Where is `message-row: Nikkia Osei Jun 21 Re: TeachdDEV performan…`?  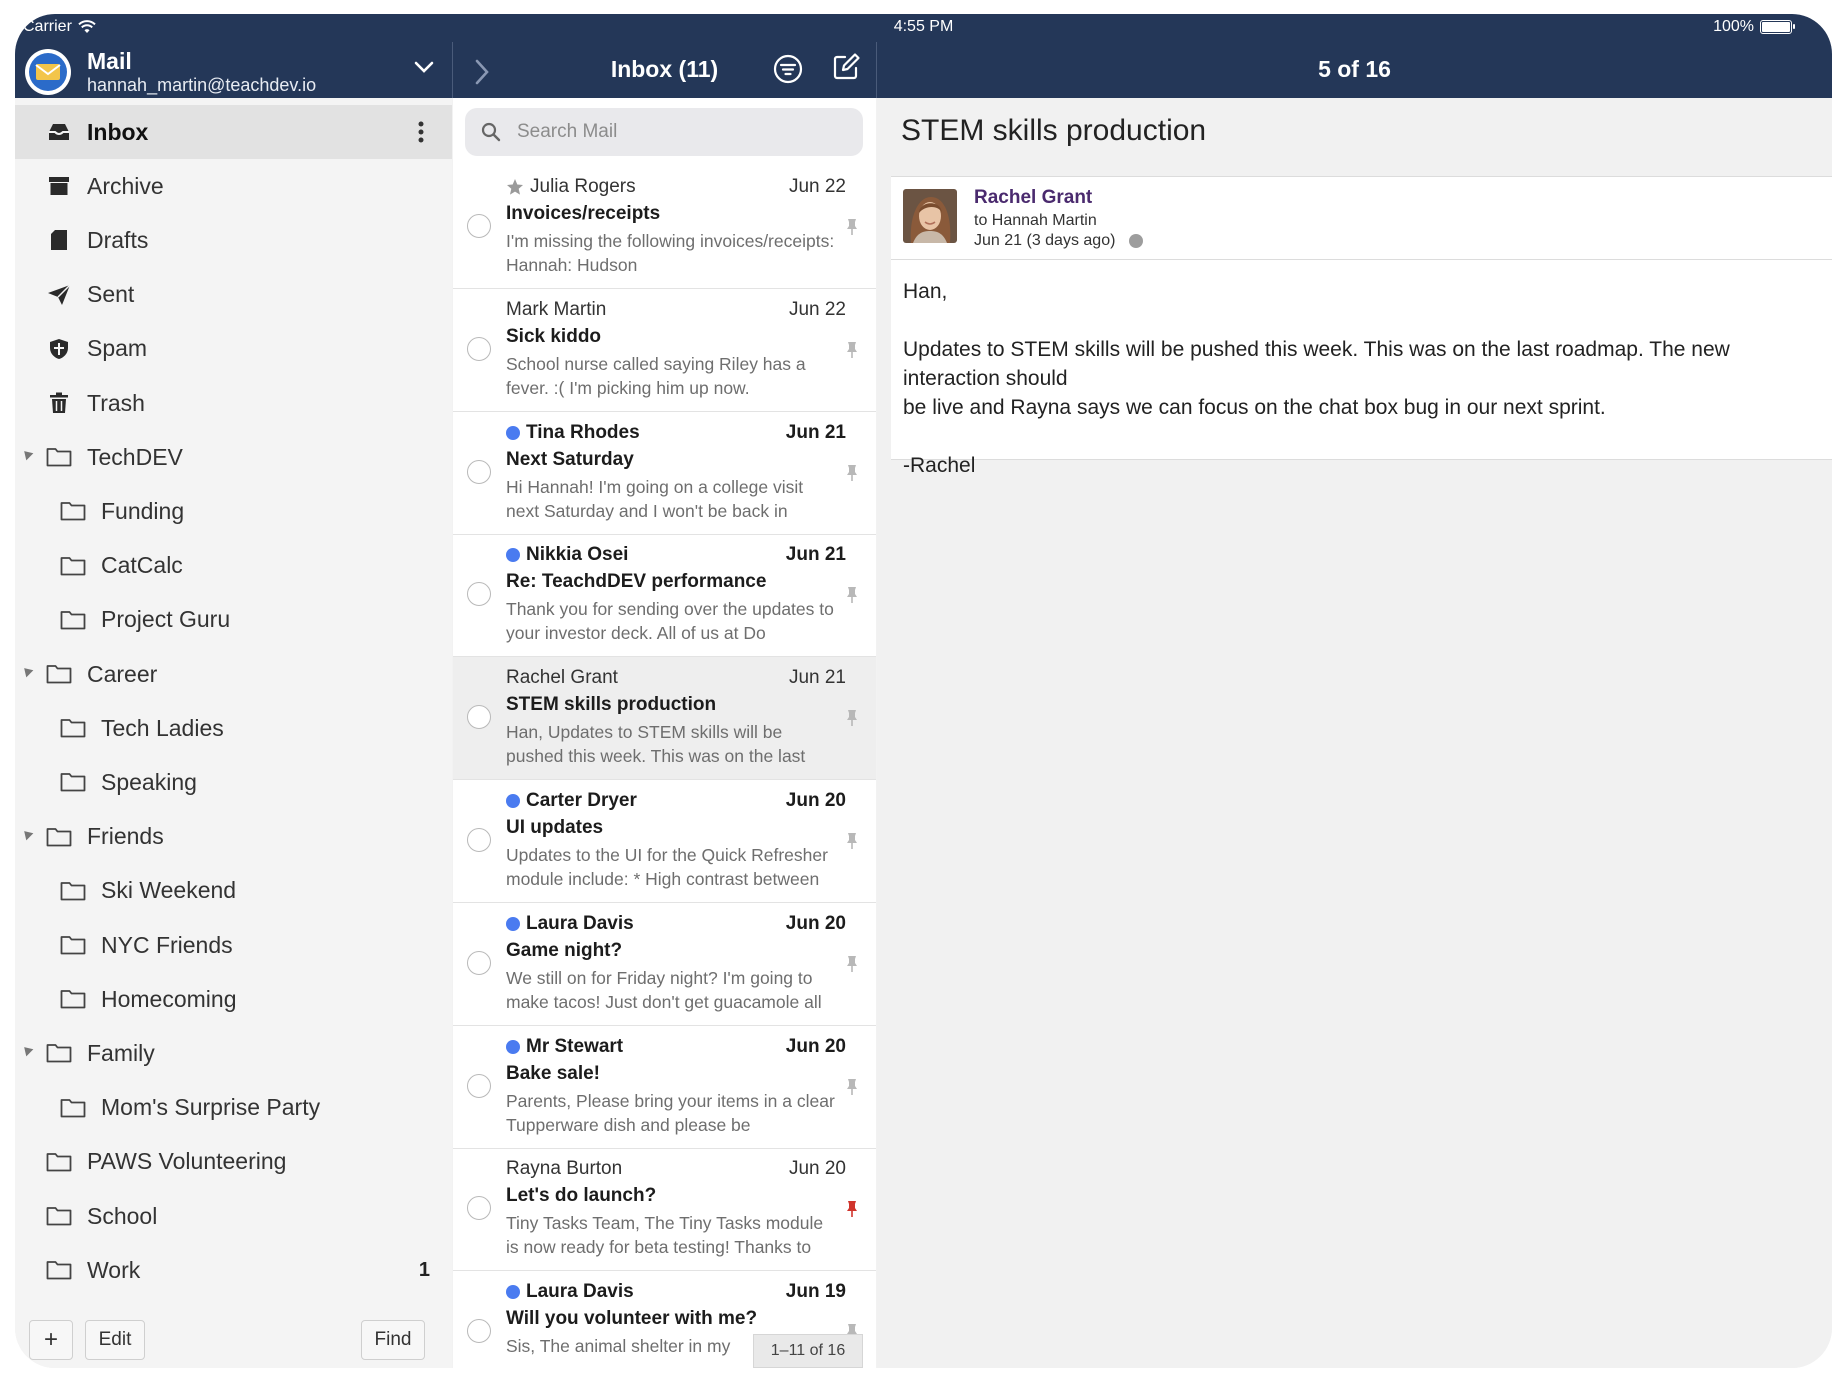 message-row: Nikkia Osei Jun 21 Re: TeachdDEV performan… is located at coordinates (664, 596).